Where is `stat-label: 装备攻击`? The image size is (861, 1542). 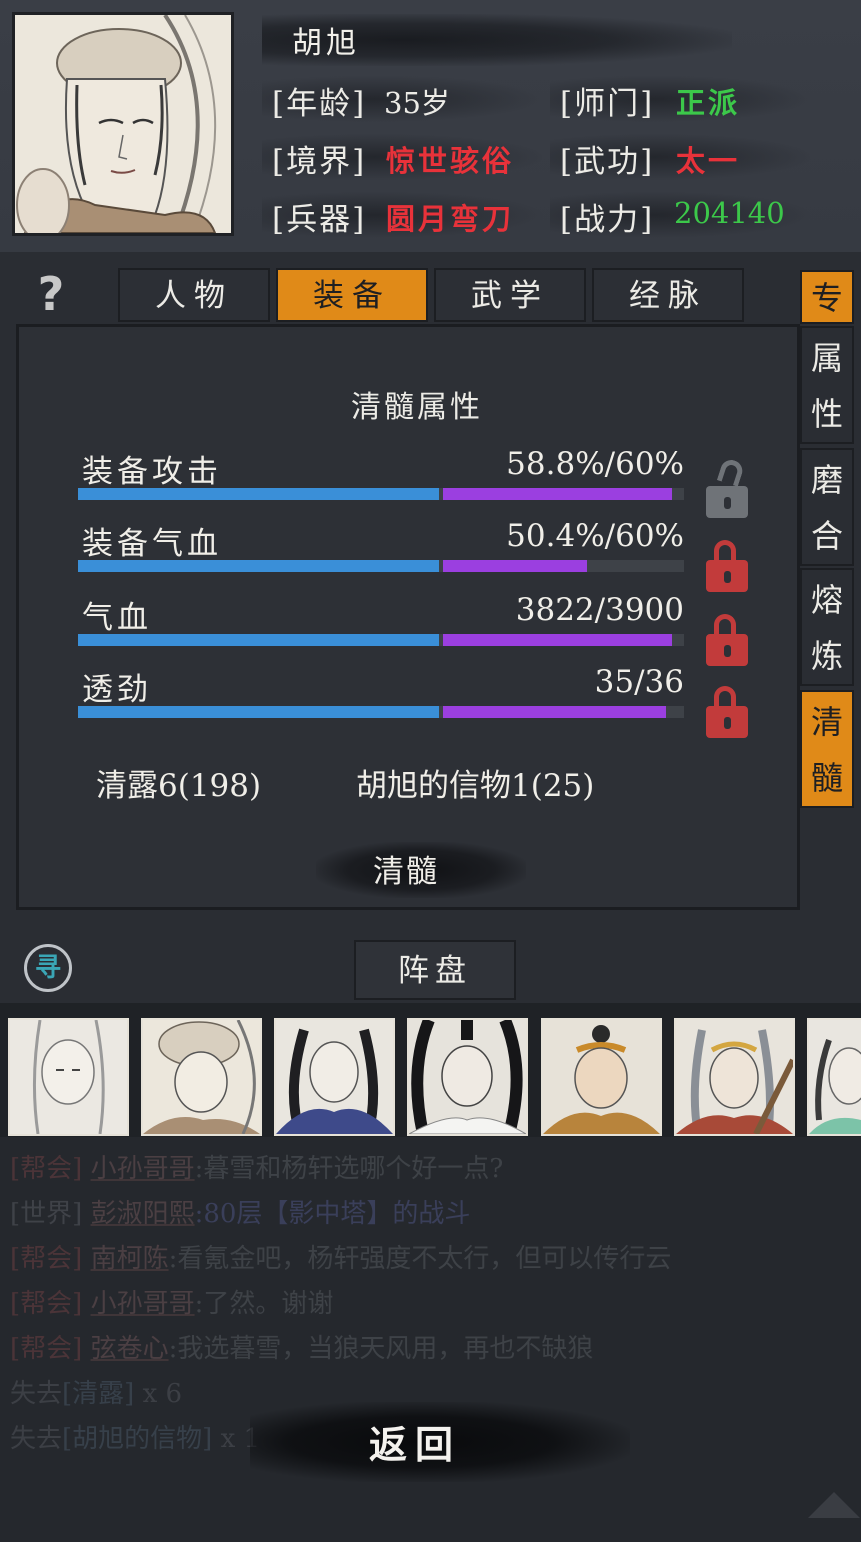 stat-label: 装备攻击 is located at coordinates (152, 472).